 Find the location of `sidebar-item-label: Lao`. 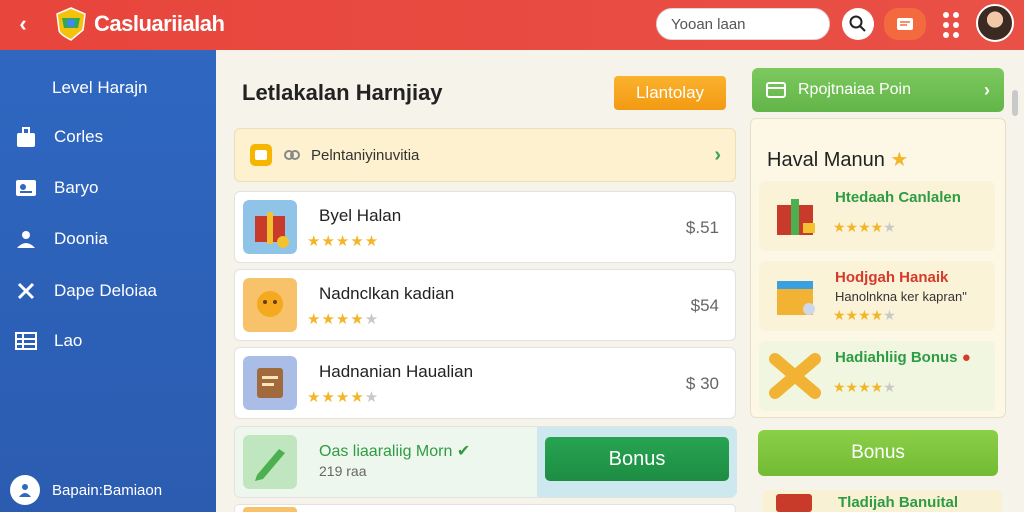

sidebar-item-label: Lao is located at coordinates (68, 340).